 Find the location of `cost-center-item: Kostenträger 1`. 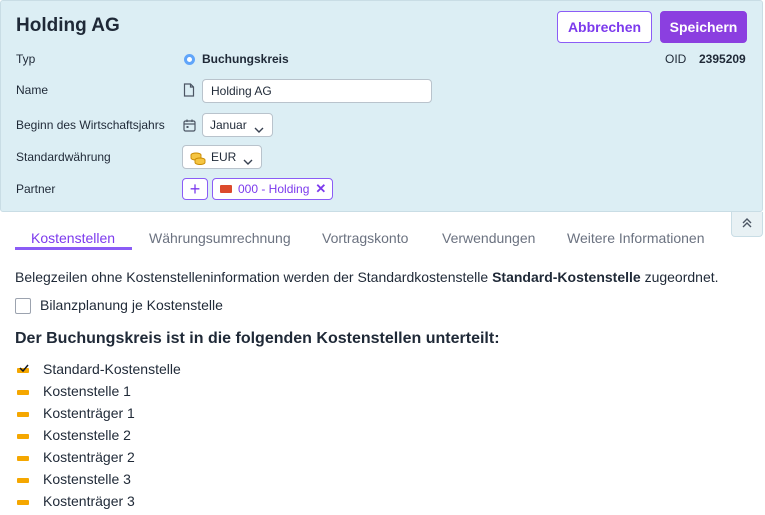

cost-center-item: Kostenträger 1 is located at coordinates (165, 414).